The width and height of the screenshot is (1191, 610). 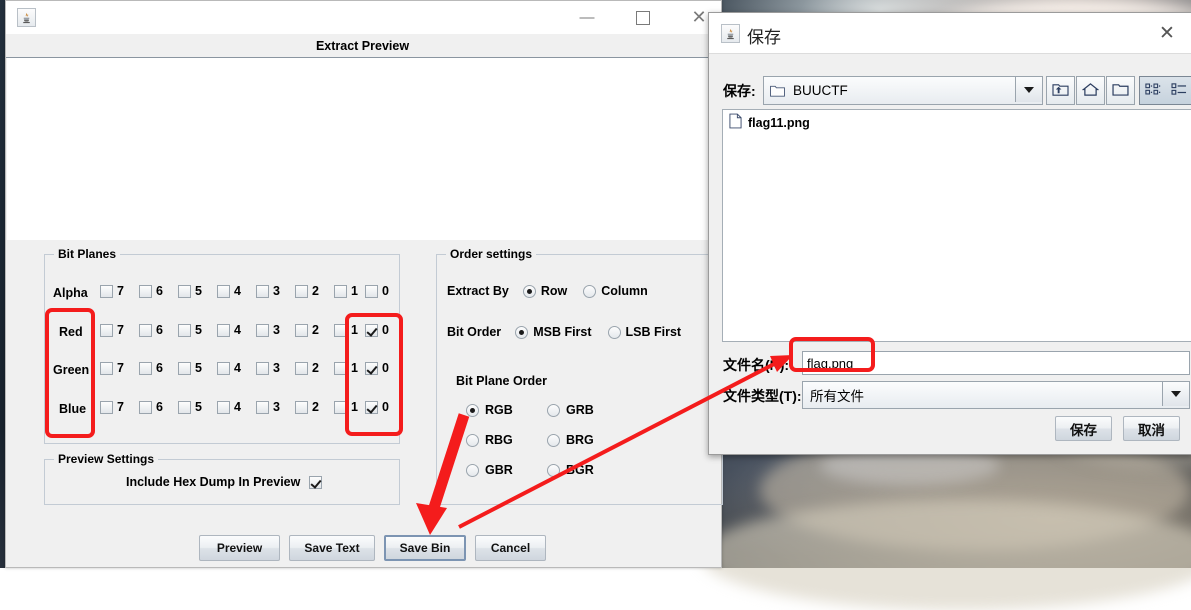 What do you see at coordinates (570, 470) in the screenshot?
I see `radio-bit-plane-order-bgr: BGR` at bounding box center [570, 470].